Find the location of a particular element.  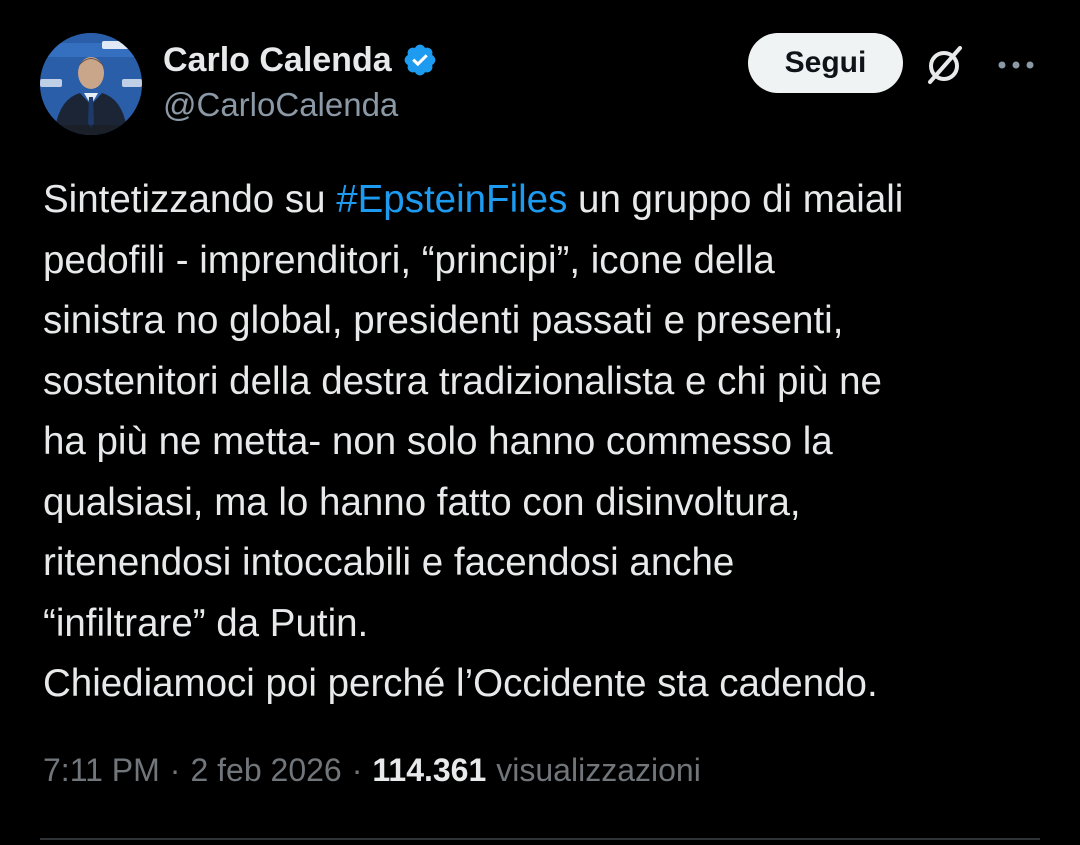

author-name-row: Carlo Calenda is located at coordinates (300, 60).